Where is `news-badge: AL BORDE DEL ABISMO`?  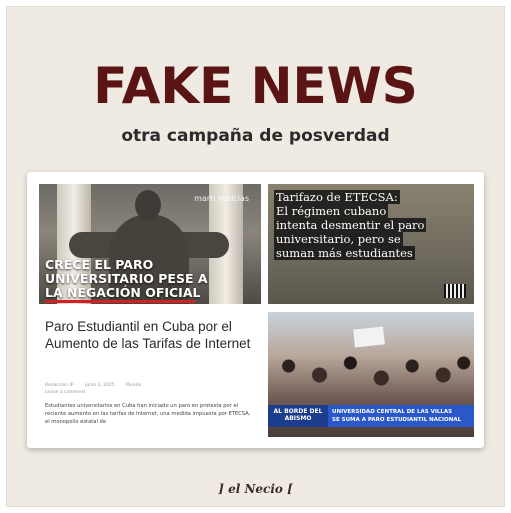 news-badge: AL BORDE DEL ABISMO is located at coordinates (298, 416).